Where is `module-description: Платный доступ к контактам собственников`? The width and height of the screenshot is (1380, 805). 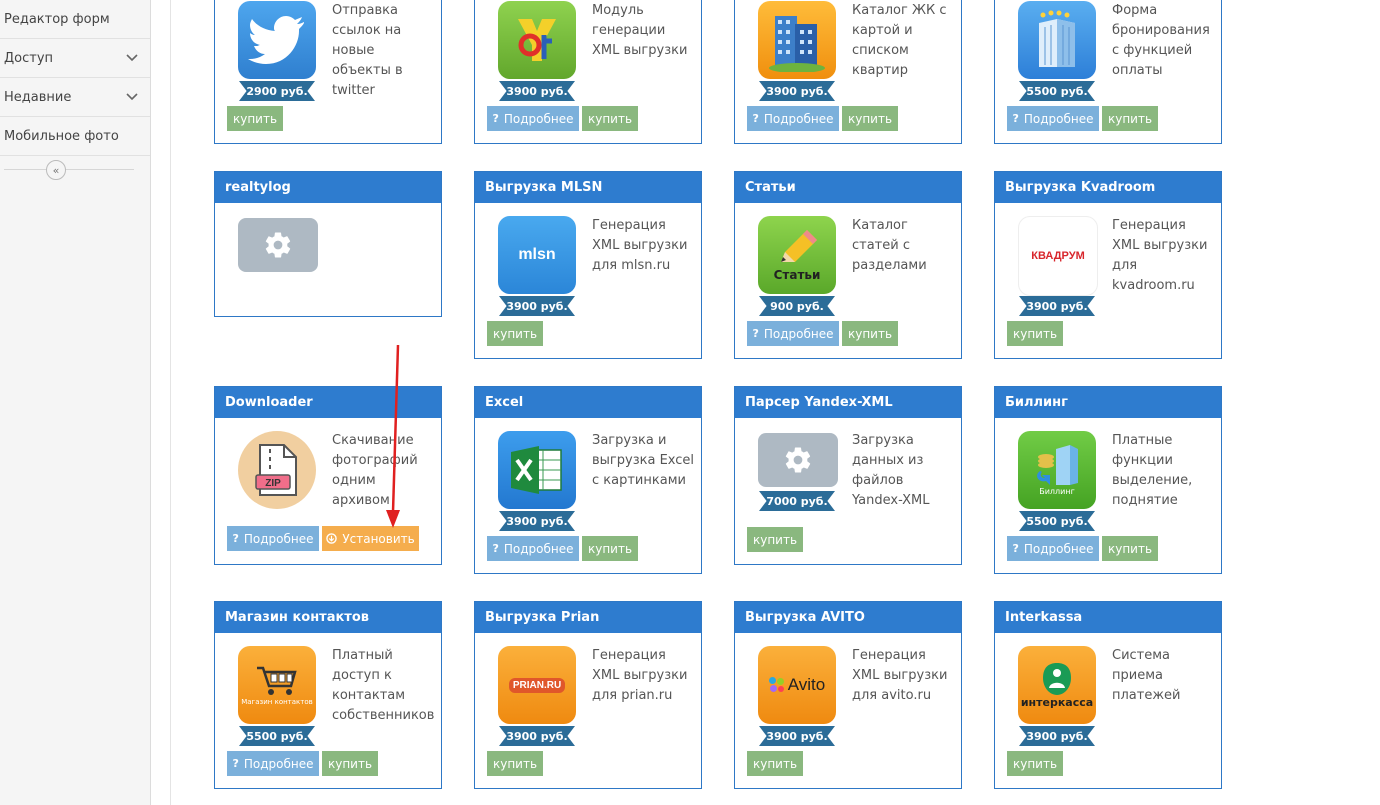
module-description: Платный доступ к контактам собственников is located at coordinates (383, 685).